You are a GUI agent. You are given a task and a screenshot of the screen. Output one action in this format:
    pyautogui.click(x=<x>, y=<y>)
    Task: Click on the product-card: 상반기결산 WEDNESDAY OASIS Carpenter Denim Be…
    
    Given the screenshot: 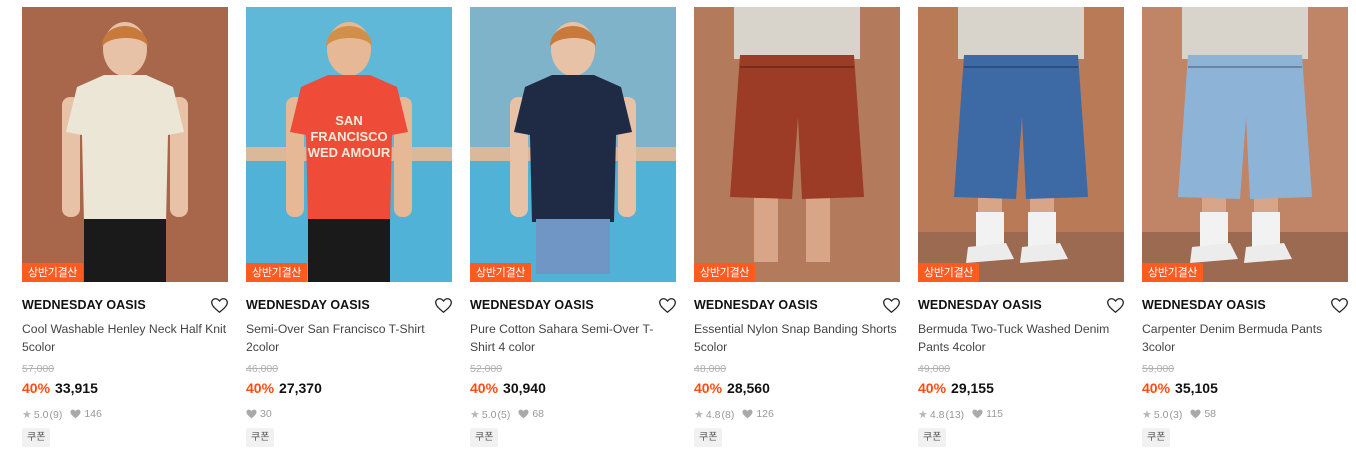 What is the action you would take?
    pyautogui.click(x=1245, y=227)
    